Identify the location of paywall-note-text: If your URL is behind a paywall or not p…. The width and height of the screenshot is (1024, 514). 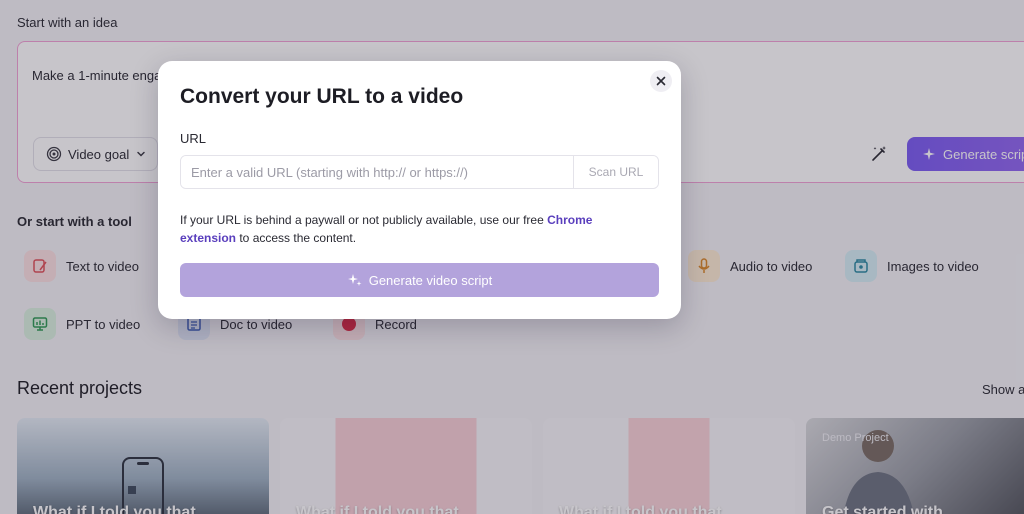
(364, 220).